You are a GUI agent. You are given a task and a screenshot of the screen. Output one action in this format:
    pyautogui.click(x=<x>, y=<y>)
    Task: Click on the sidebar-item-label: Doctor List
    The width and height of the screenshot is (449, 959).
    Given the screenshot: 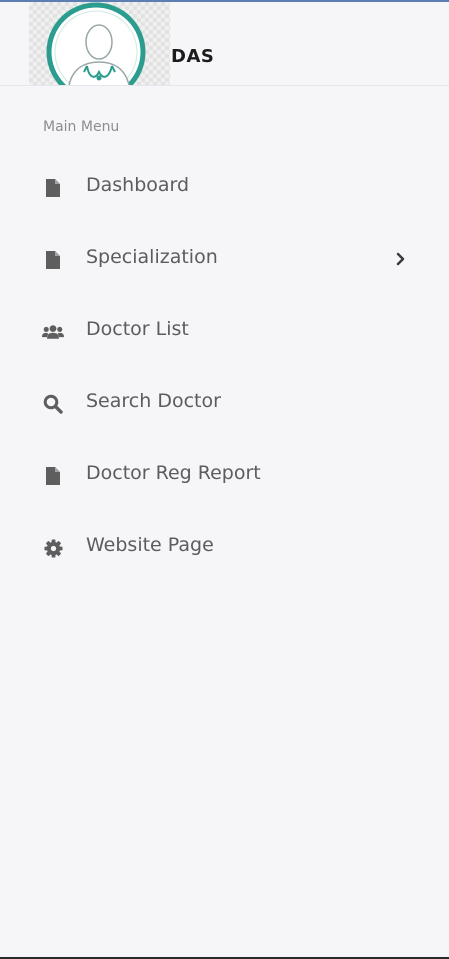 What is the action you would take?
    pyautogui.click(x=137, y=329)
    